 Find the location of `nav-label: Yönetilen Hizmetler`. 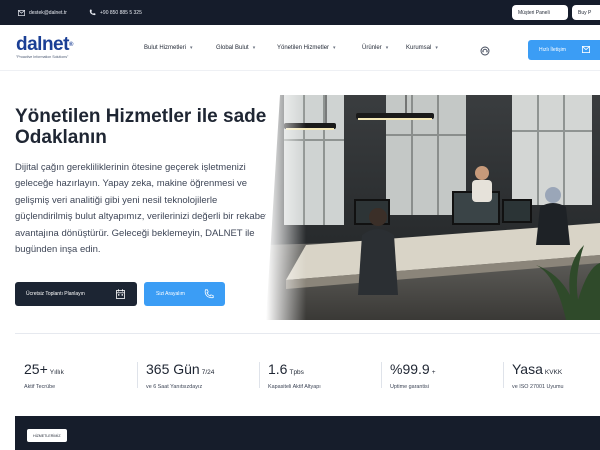

nav-label: Yönetilen Hizmetler is located at coordinates (303, 48).